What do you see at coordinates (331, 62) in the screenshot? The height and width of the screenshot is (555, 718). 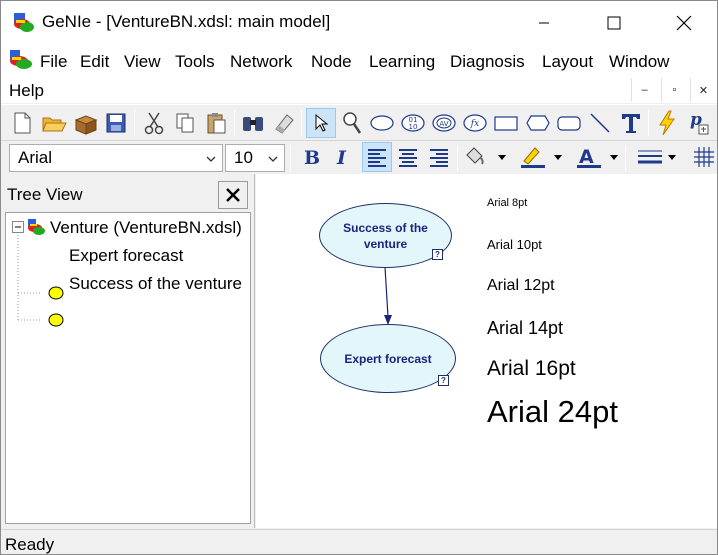 I see `menu-node: Node` at bounding box center [331, 62].